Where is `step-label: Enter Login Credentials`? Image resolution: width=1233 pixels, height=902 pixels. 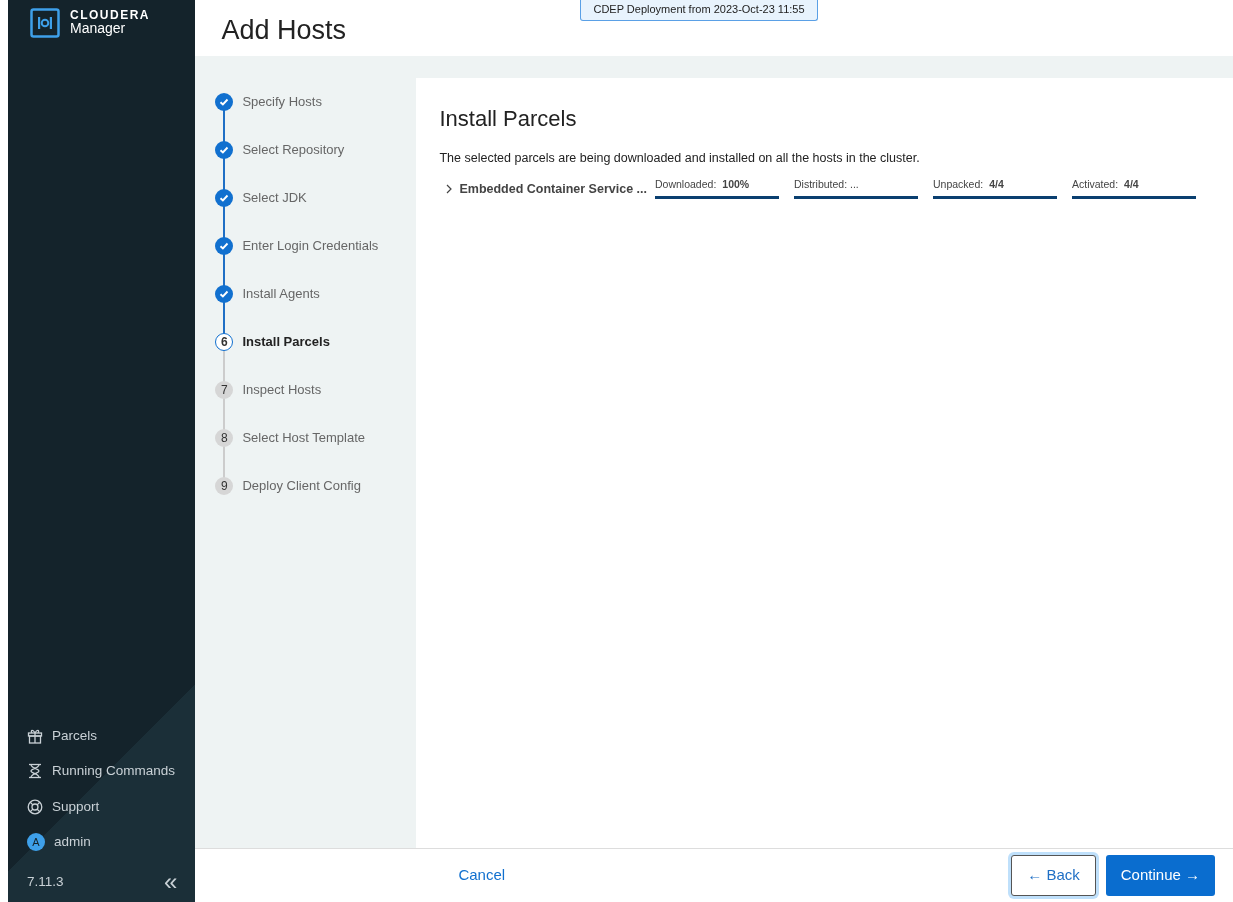
step-label: Enter Login Credentials is located at coordinates (310, 246).